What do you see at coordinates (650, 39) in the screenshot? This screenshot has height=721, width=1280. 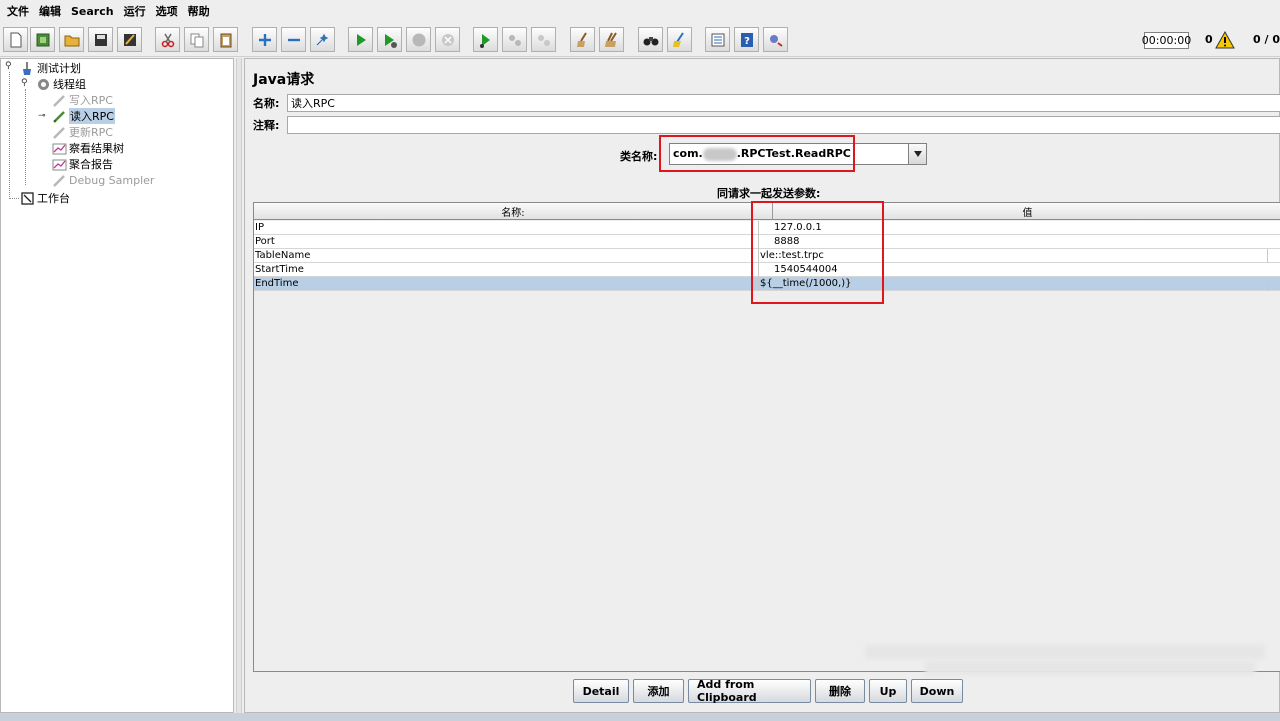 I see `search-button` at bounding box center [650, 39].